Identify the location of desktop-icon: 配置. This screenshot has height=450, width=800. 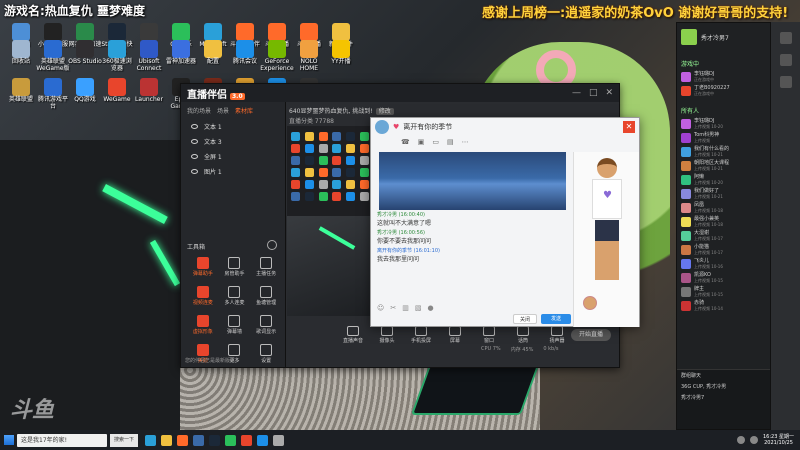
(213, 53).